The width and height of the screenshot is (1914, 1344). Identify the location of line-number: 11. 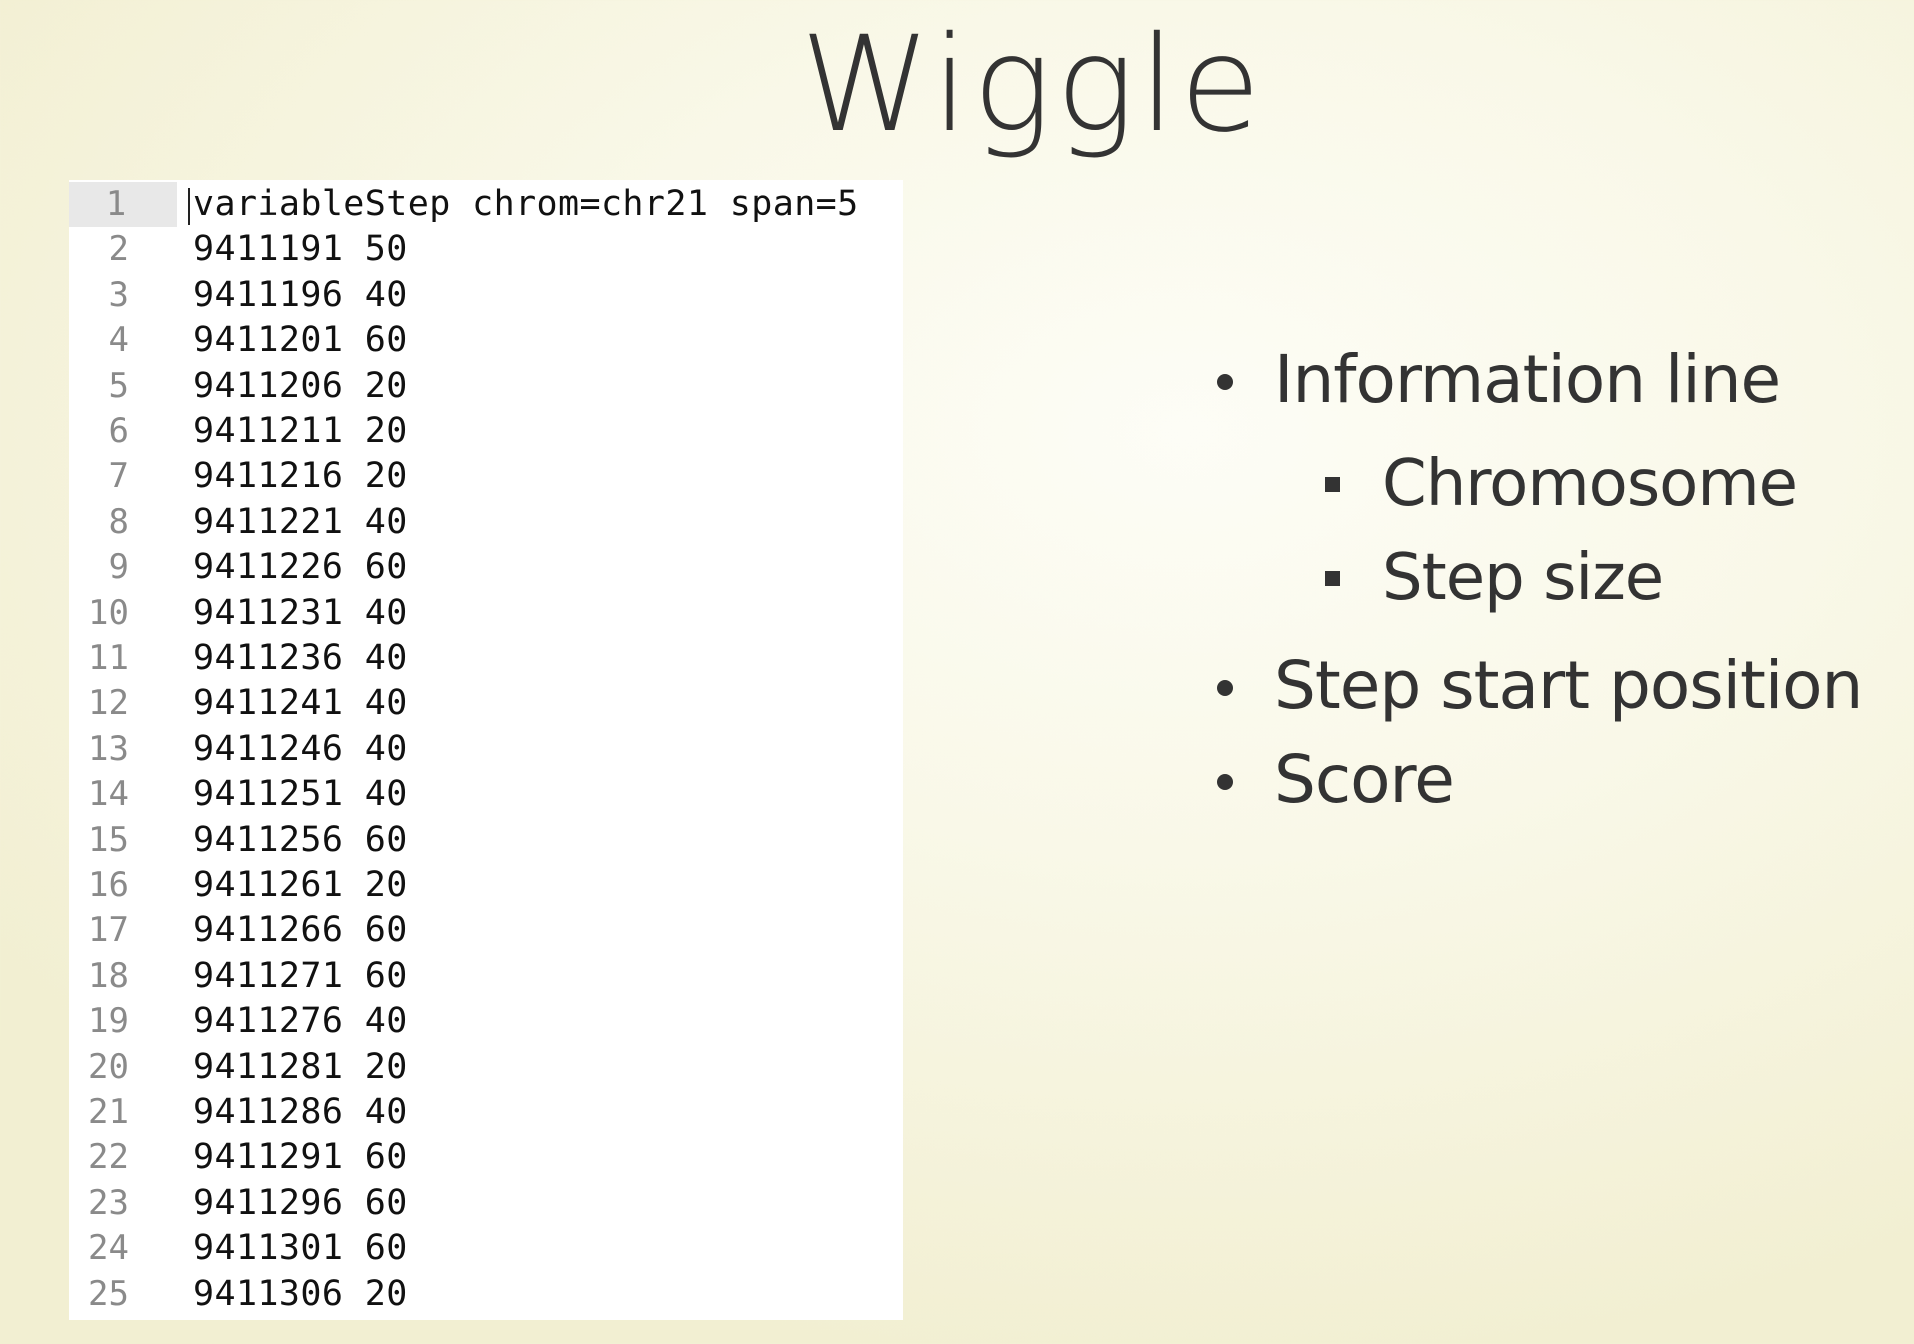
(108, 658).